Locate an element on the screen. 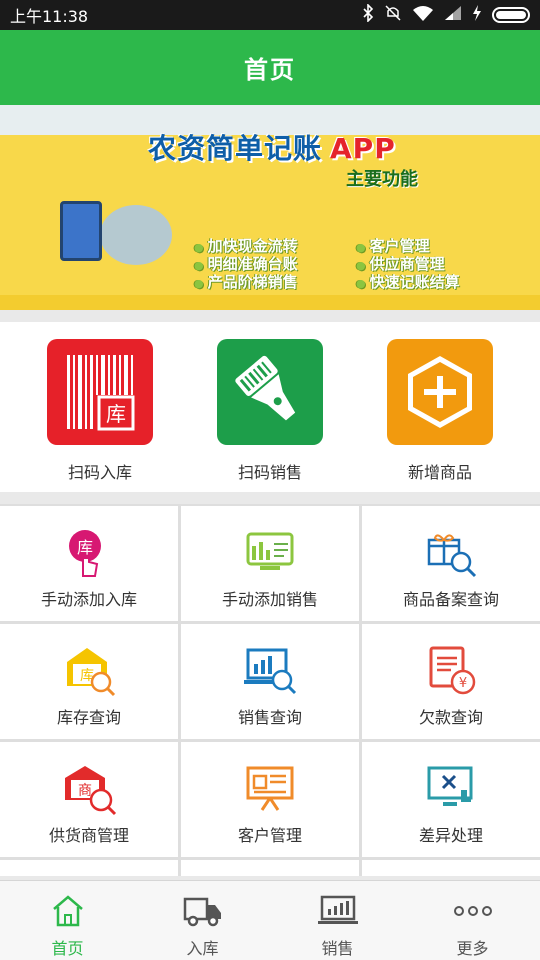  product-record-icon is located at coordinates (451, 552).